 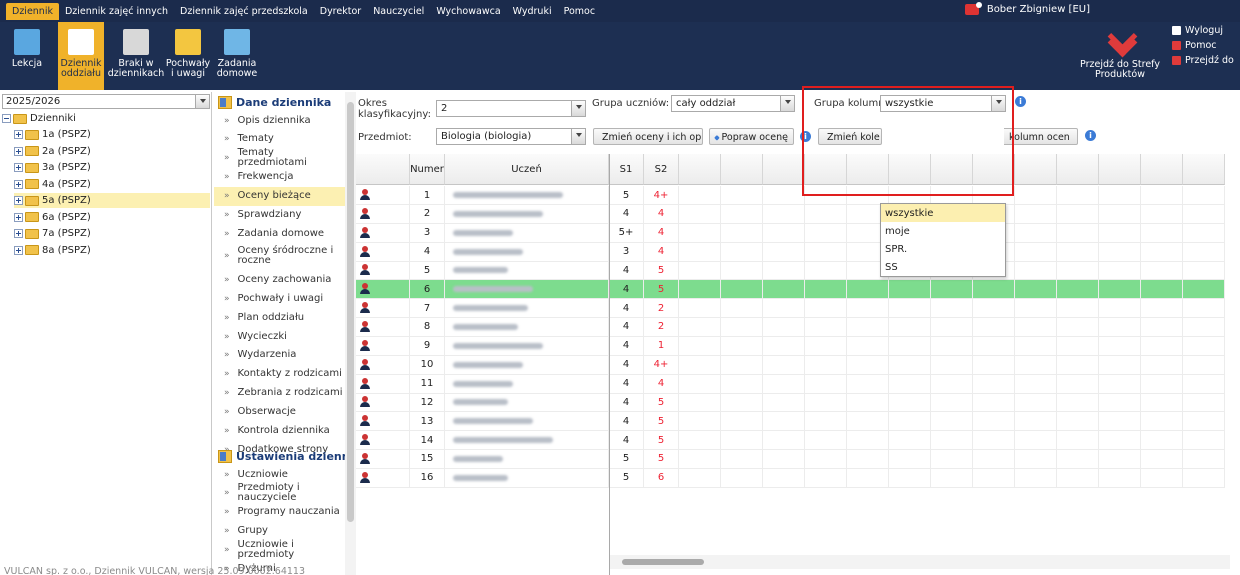 What do you see at coordinates (106, 101) in the screenshot?
I see `school-year-select: 2025/2026` at bounding box center [106, 101].